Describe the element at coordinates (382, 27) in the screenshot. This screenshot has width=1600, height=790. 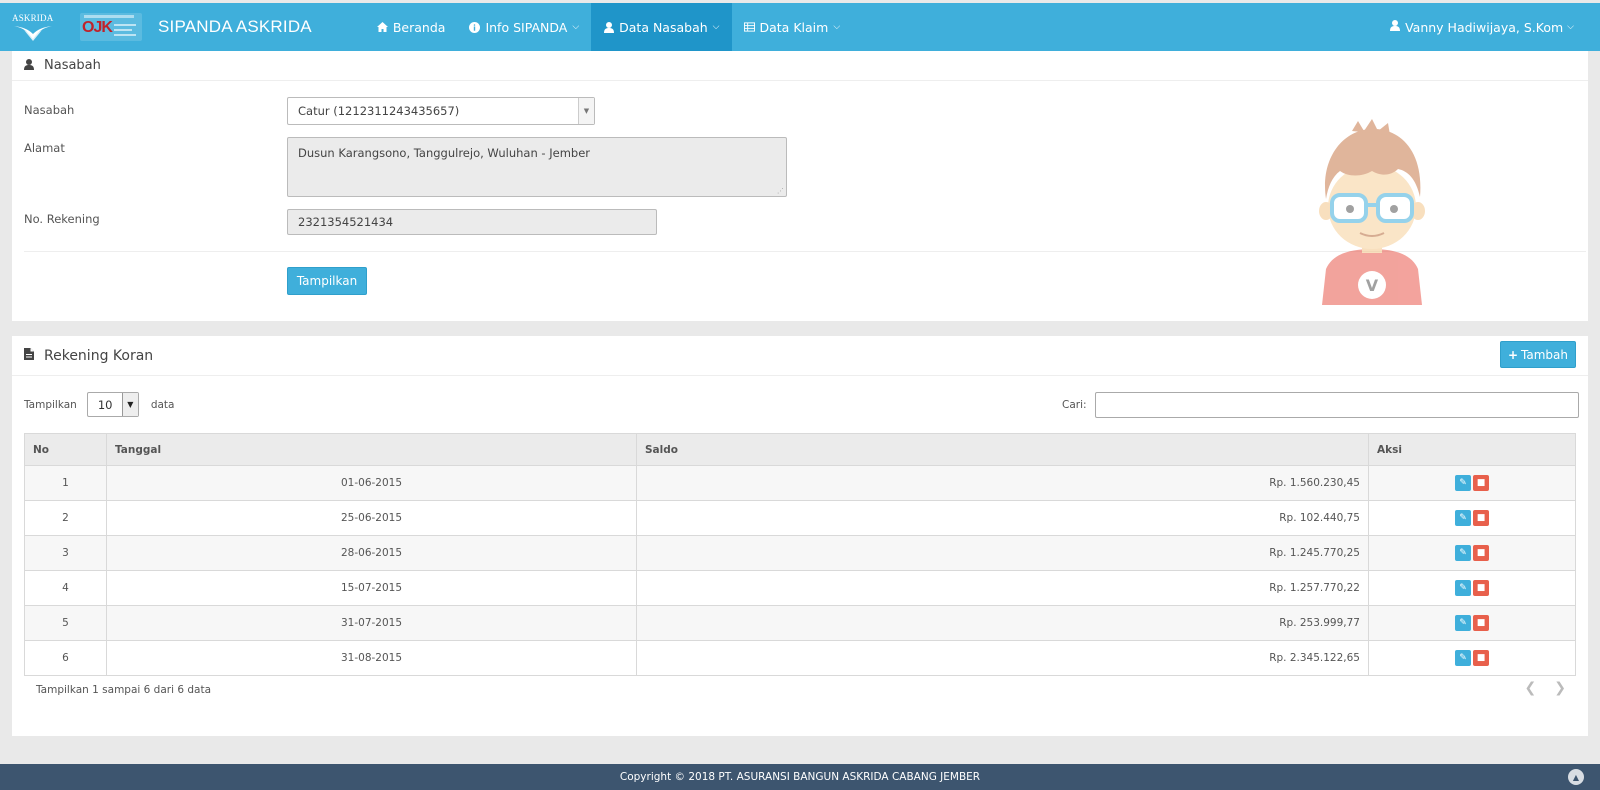
I see `home-icon` at that location.